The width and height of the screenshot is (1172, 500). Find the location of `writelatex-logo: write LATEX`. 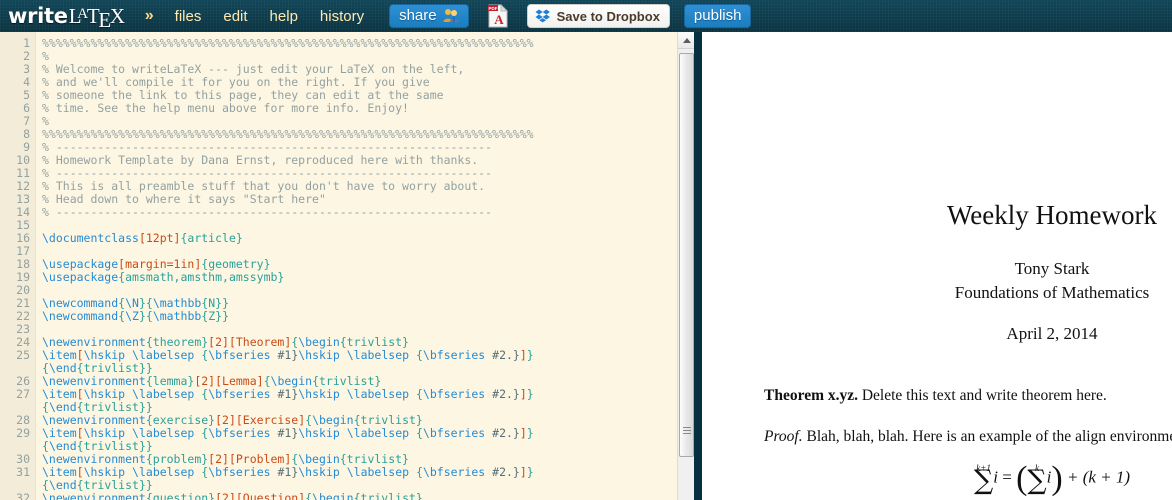

writelatex-logo: write LATEX is located at coordinates (66, 17).